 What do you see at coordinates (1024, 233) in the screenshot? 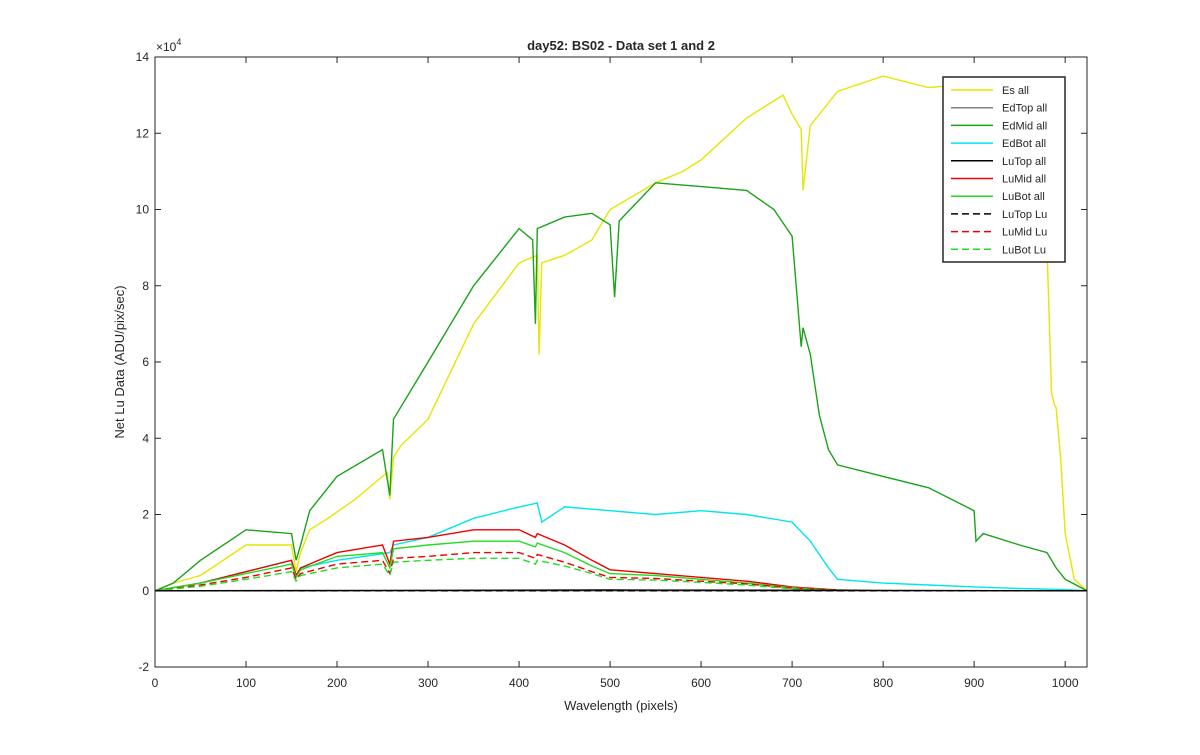
I see `legend-entry-label: LuMid Lu` at bounding box center [1024, 233].